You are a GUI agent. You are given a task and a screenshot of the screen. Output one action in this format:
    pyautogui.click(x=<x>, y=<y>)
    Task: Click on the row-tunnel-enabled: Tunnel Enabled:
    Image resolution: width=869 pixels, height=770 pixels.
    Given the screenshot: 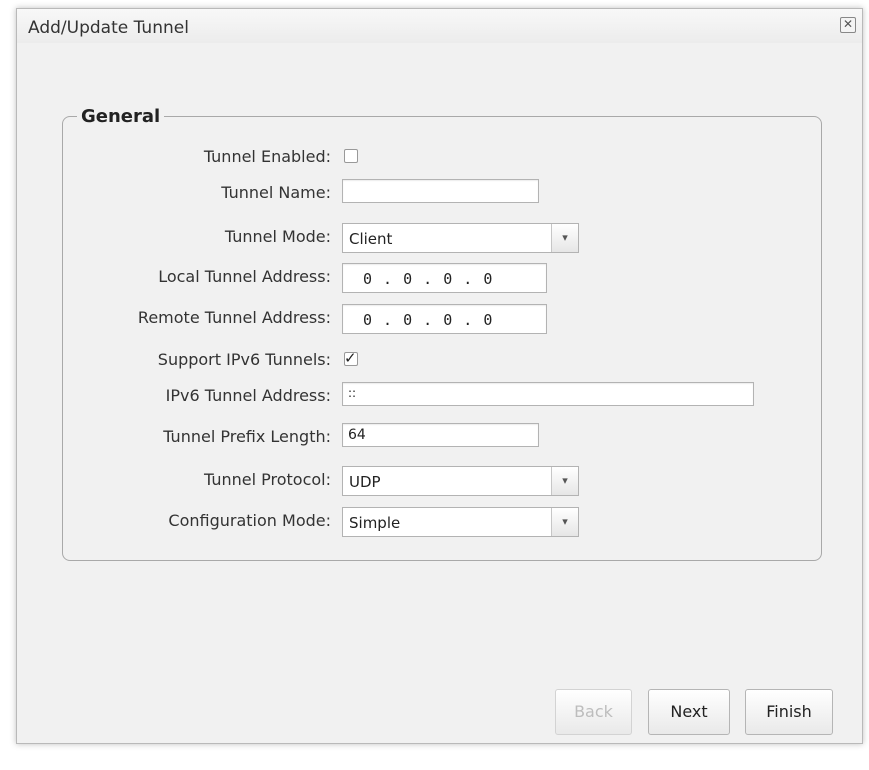 What is the action you would take?
    pyautogui.click(x=439, y=156)
    